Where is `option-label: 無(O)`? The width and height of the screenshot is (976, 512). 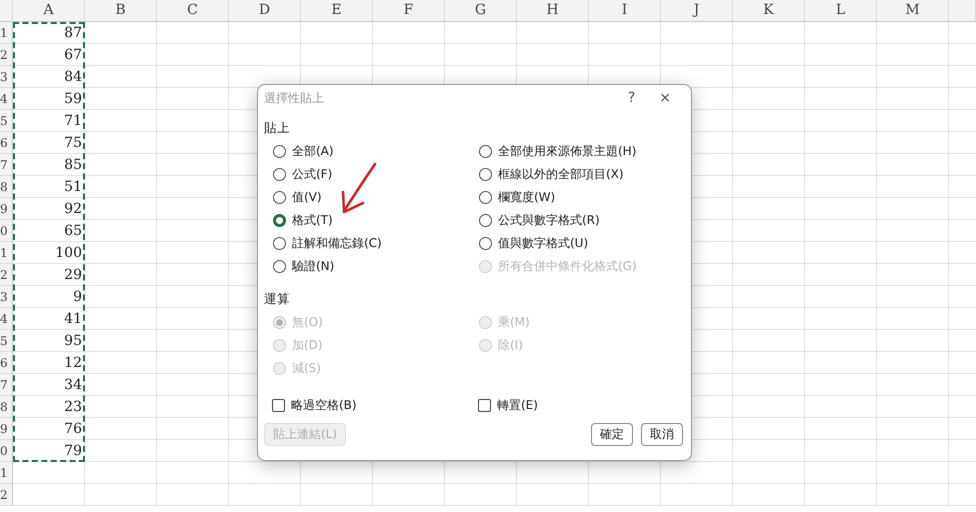
option-label: 無(O) is located at coordinates (307, 322).